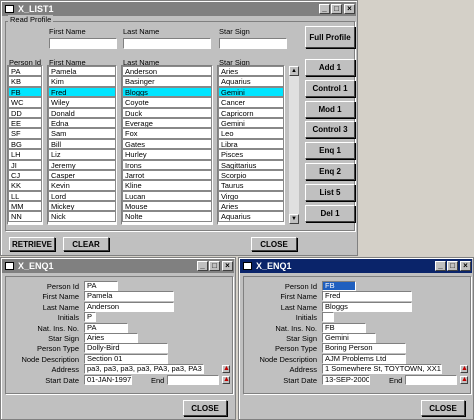 Image resolution: width=474 pixels, height=420 pixels. What do you see at coordinates (82, 81) in the screenshot?
I see `first-name-cell: Kim` at bounding box center [82, 81].